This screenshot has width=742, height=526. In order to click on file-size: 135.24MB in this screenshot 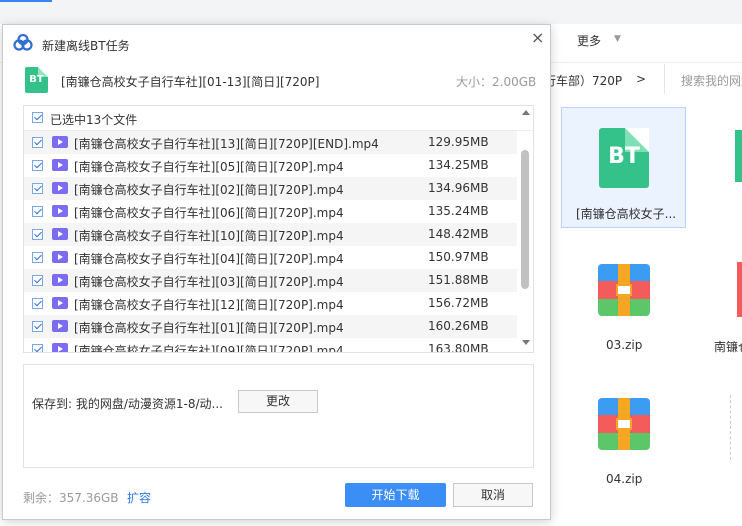, I will do `click(458, 211)`.